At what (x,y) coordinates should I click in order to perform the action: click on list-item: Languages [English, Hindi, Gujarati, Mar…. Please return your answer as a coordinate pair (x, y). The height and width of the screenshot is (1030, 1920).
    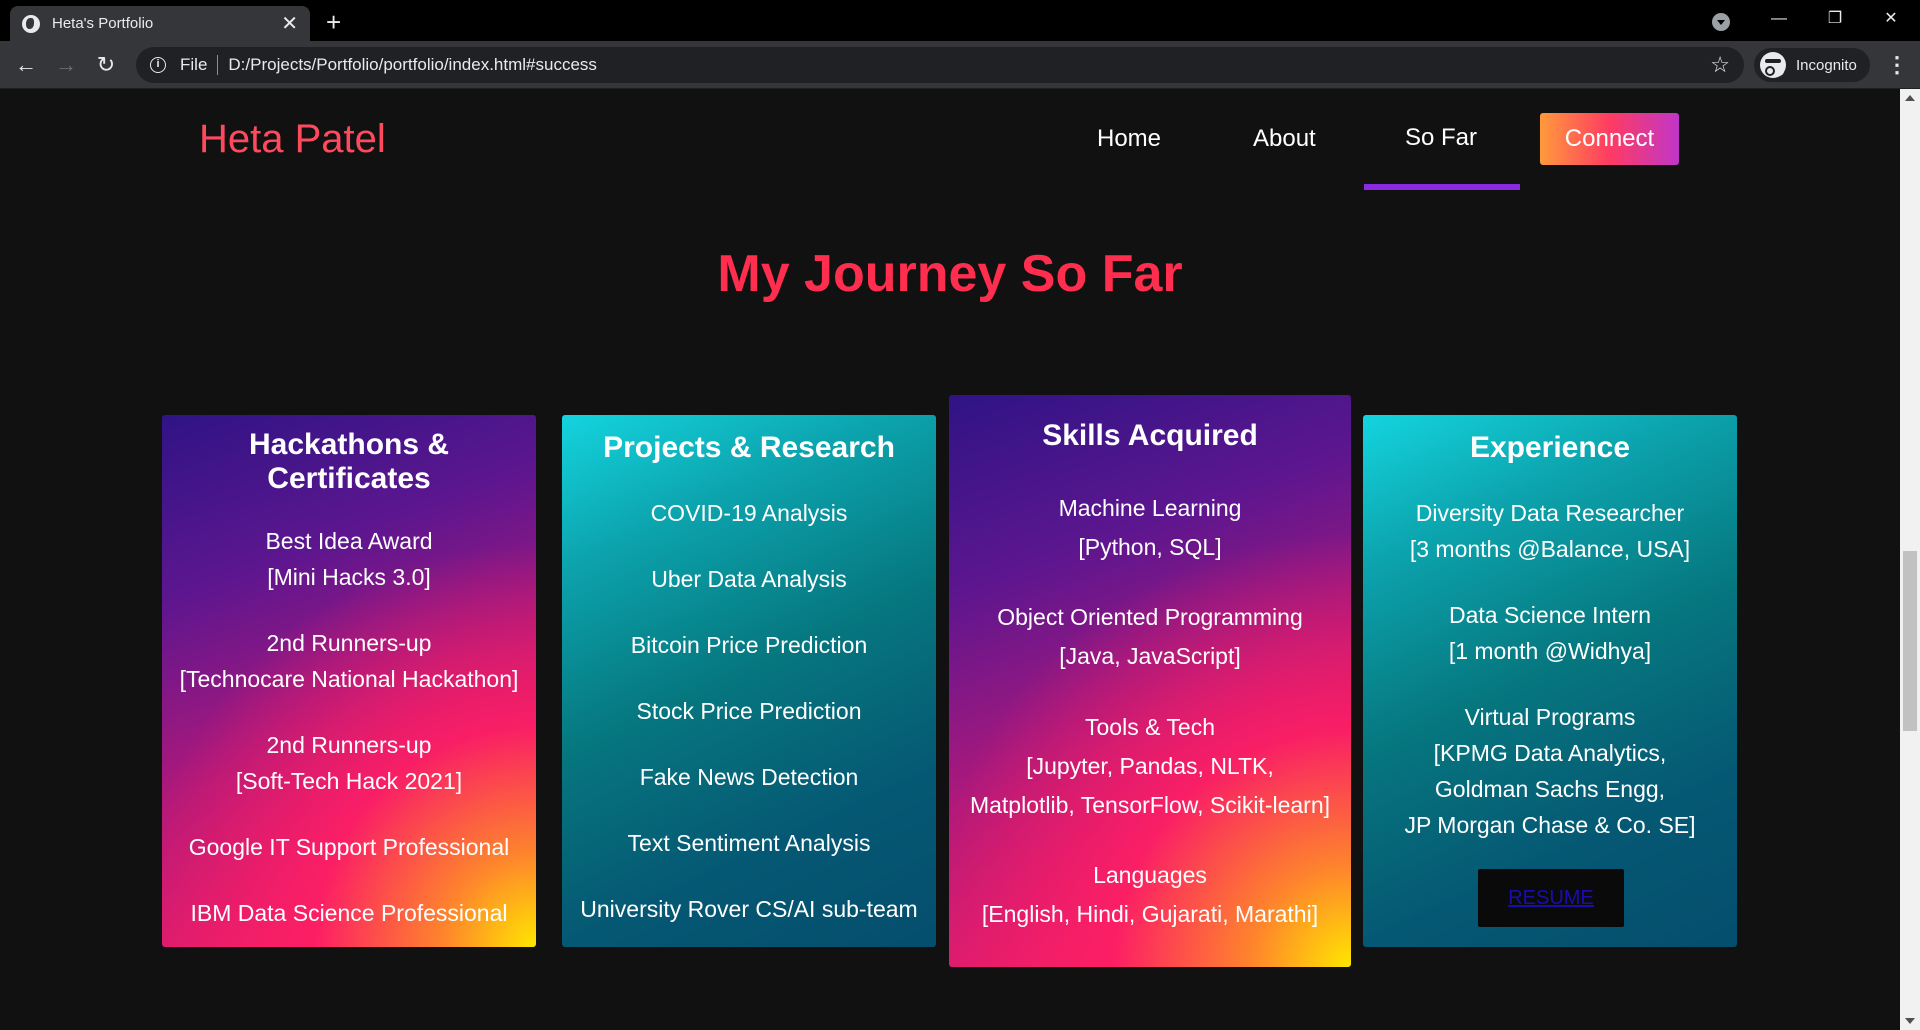
    Looking at the image, I should click on (1150, 894).